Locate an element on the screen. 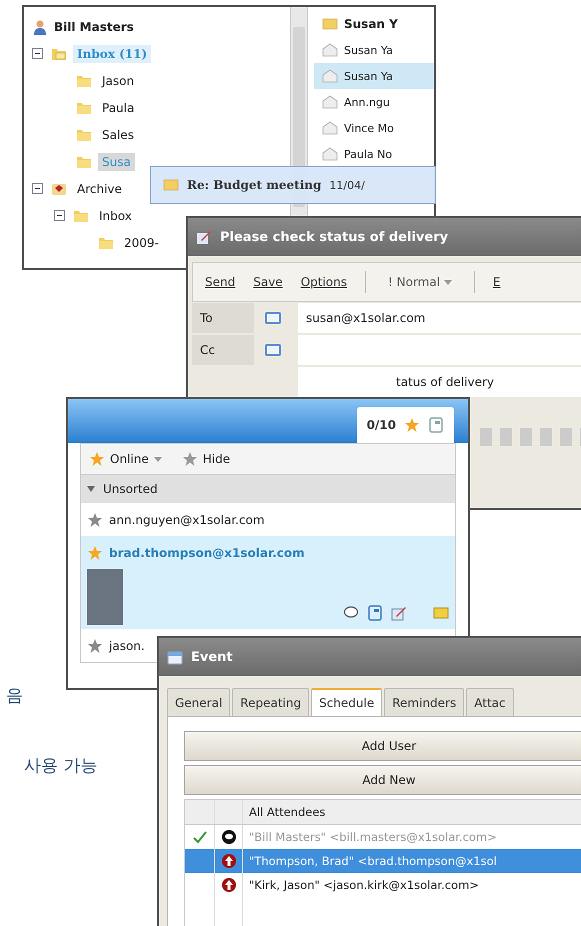  message-row: Vince Mo is located at coordinates (374, 128).